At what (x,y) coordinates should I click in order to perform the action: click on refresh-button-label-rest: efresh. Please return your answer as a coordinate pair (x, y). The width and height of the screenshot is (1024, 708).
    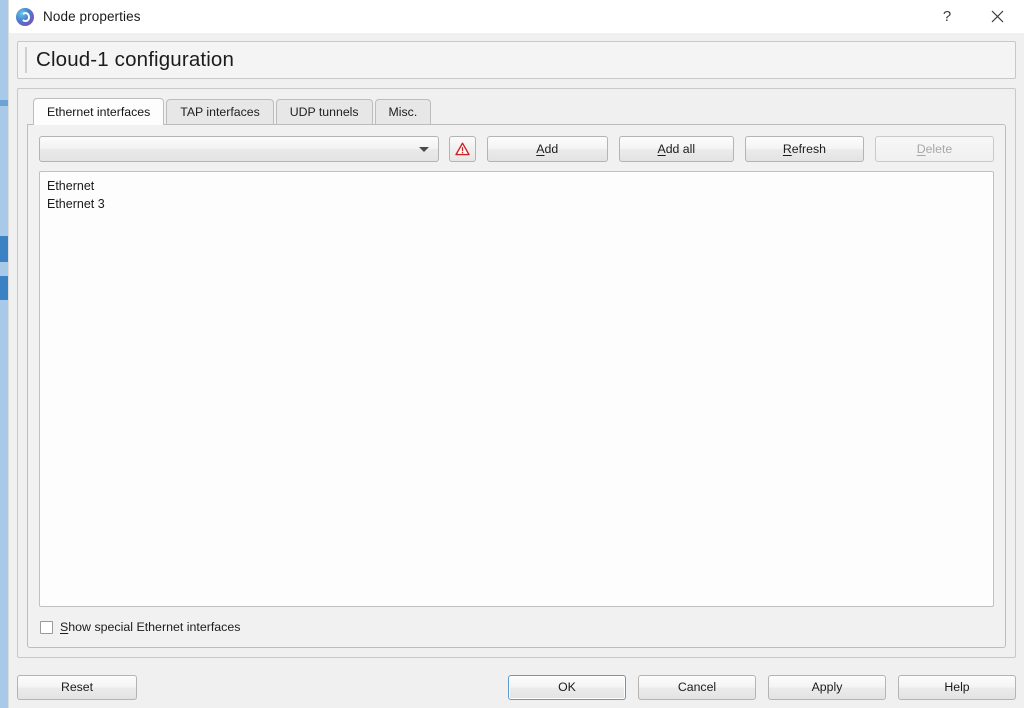
    Looking at the image, I should click on (808, 149).